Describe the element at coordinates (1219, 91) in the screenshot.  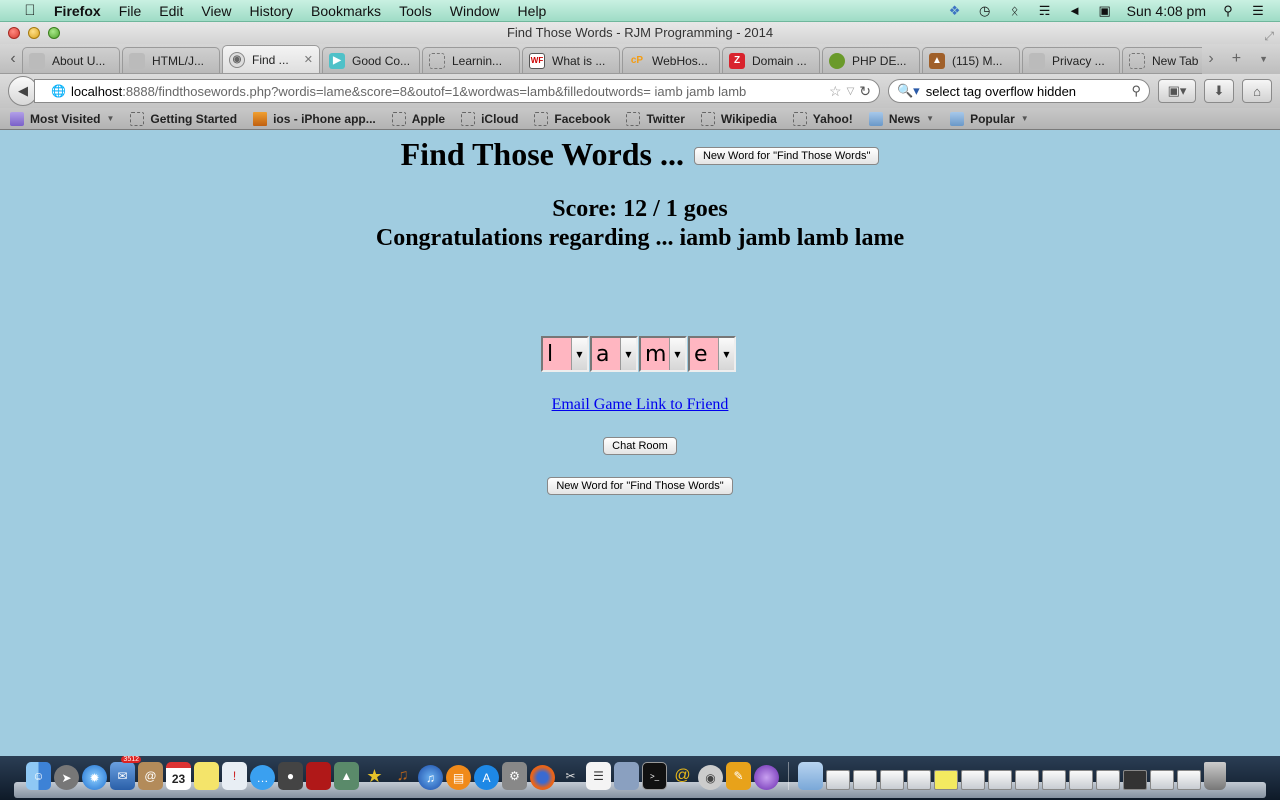
I see `downloads-button: ⬇` at that location.